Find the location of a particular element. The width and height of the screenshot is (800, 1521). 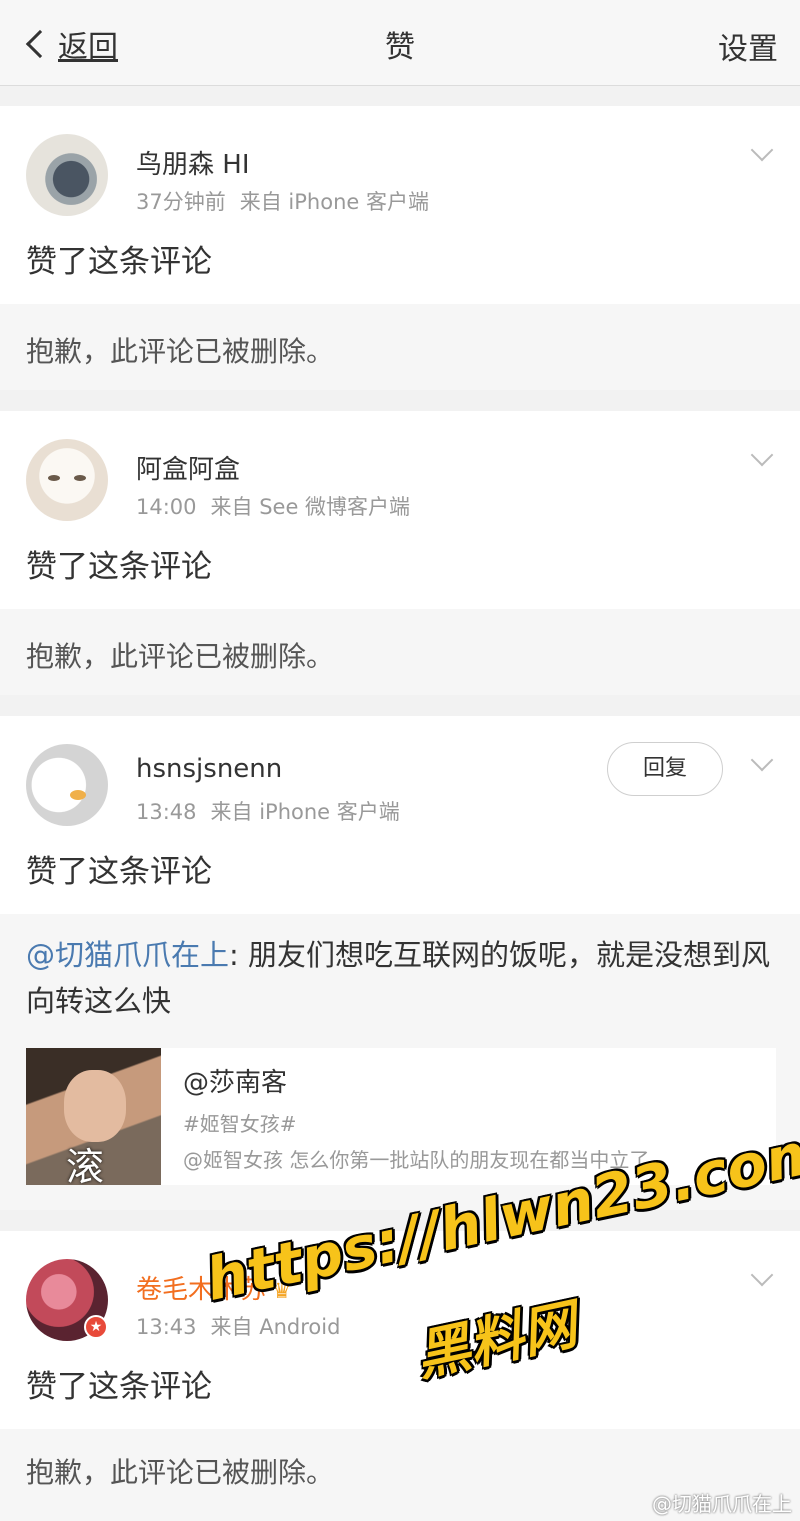

post-meta: 37分钟前 来自 iPhone 客户端 is located at coordinates (282, 201).